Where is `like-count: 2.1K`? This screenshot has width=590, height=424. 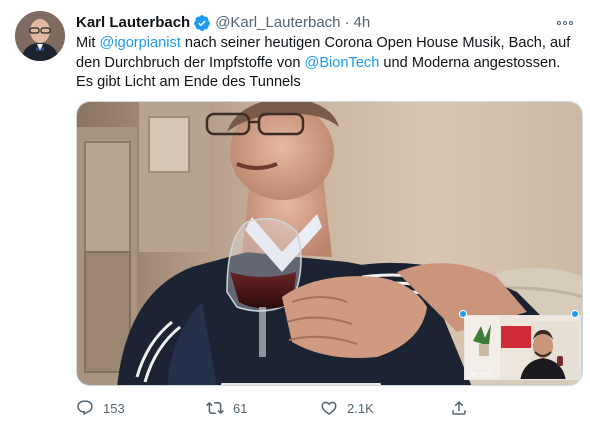 like-count: 2.1K is located at coordinates (360, 408).